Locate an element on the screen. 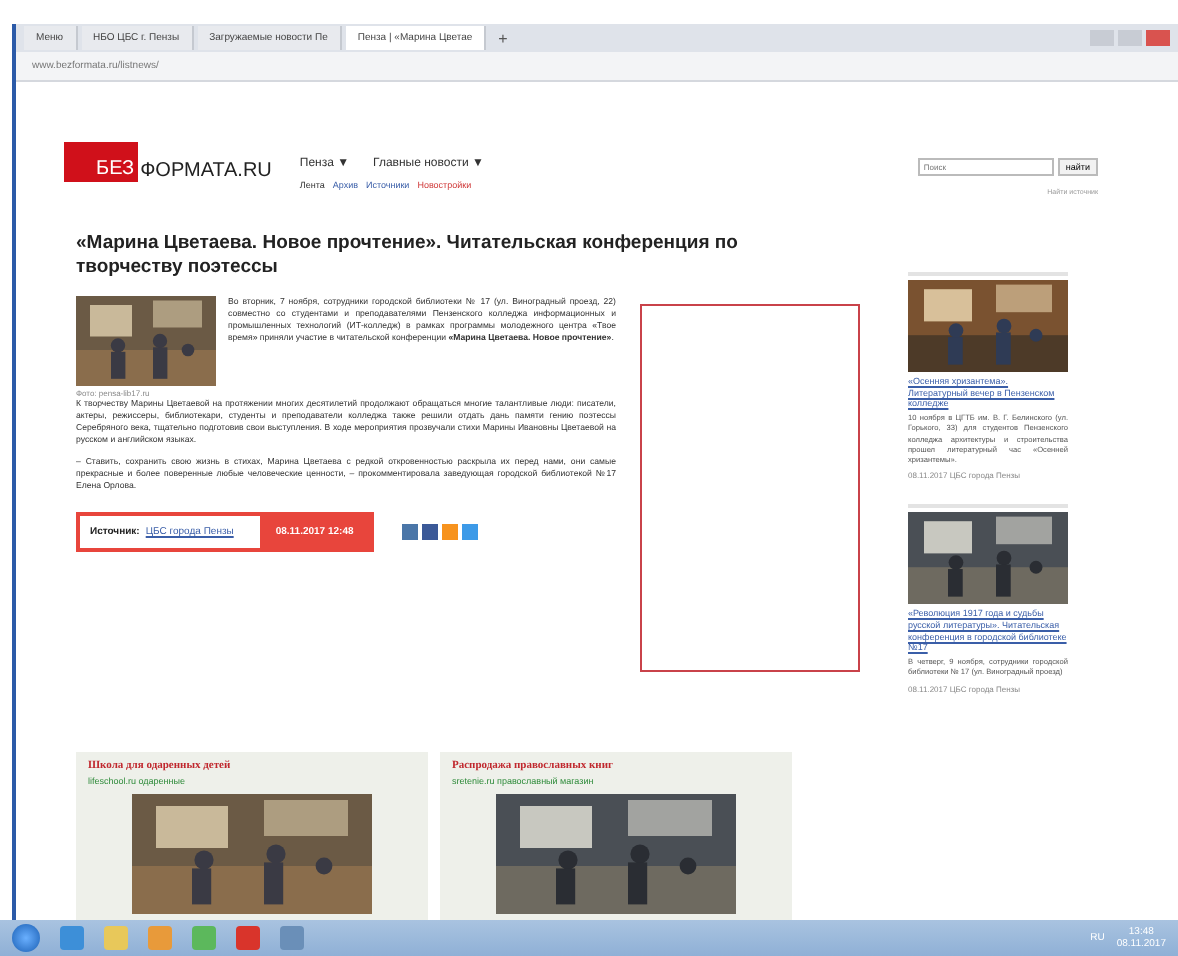 The width and height of the screenshot is (1178, 956). new-tab-button: + is located at coordinates (503, 38).